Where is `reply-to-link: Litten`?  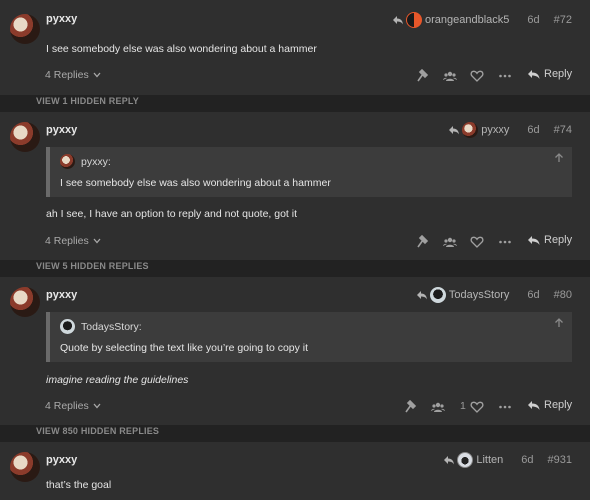 reply-to-link: Litten is located at coordinates (473, 460).